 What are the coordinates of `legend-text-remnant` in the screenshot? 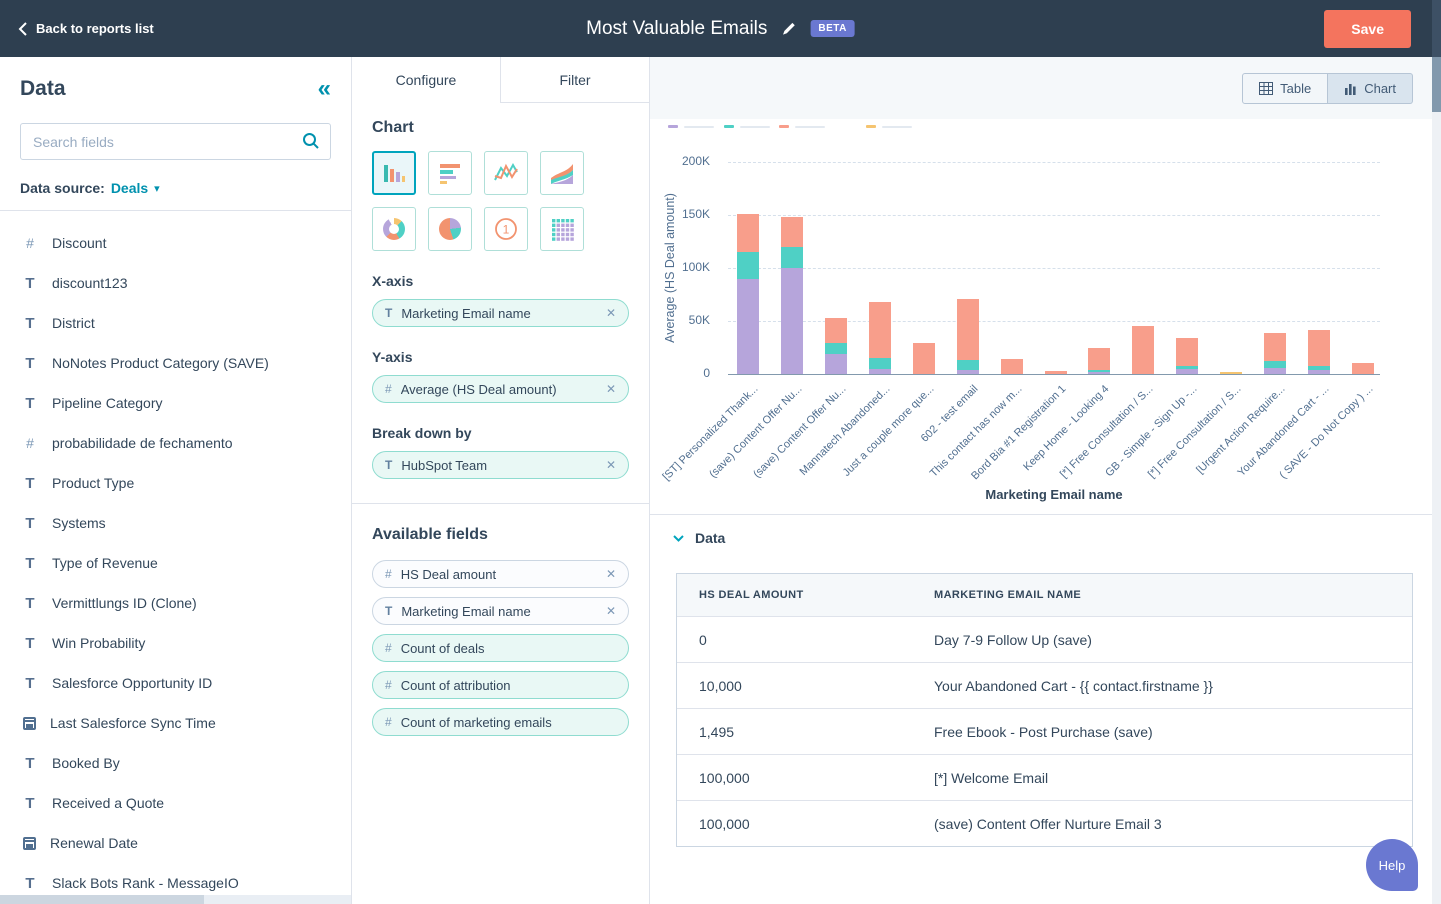 It's located at (810, 127).